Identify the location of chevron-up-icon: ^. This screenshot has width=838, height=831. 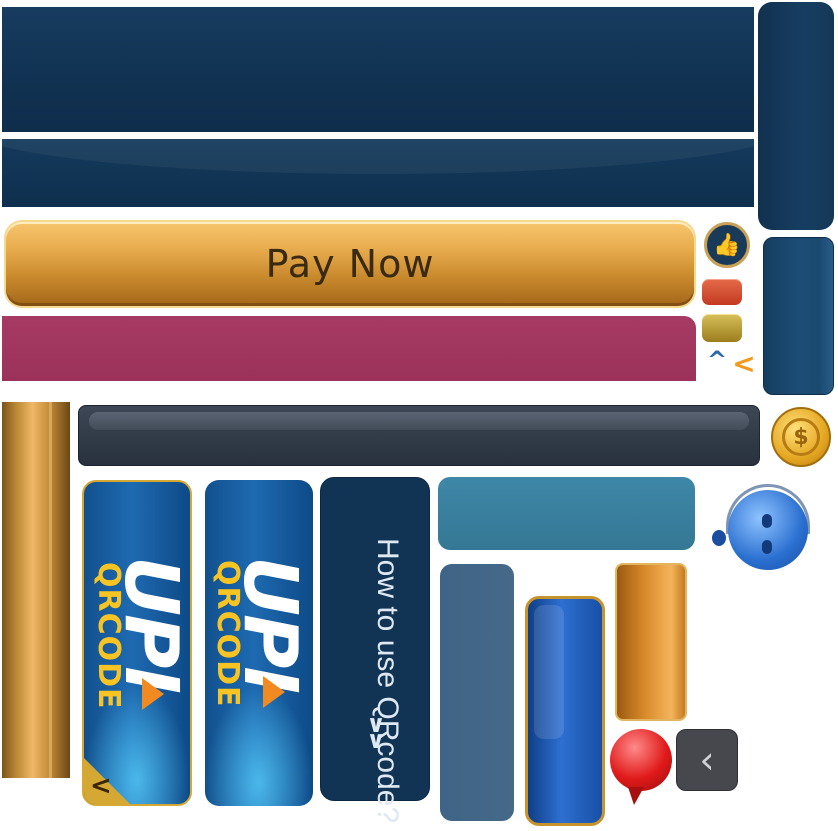
(717, 360).